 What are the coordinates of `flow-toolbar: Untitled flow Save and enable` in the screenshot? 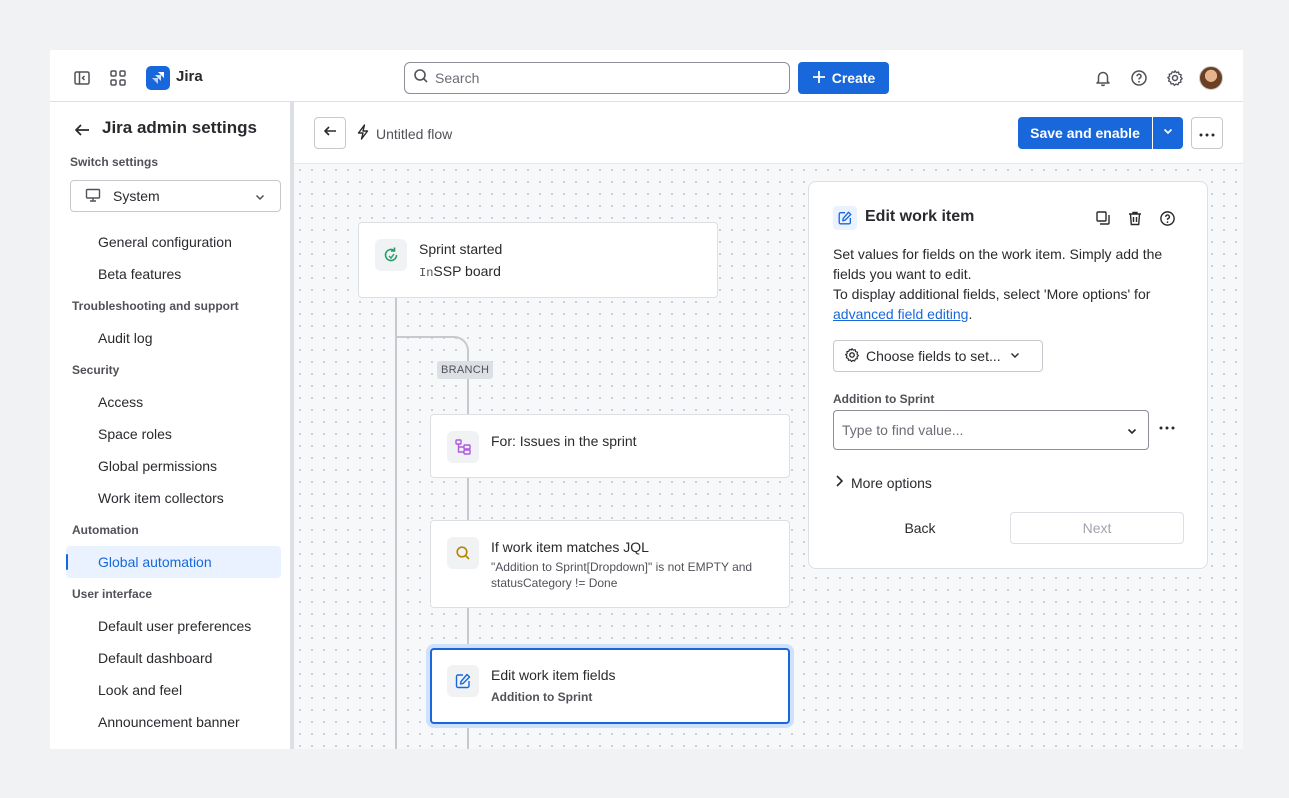 It's located at (768, 133).